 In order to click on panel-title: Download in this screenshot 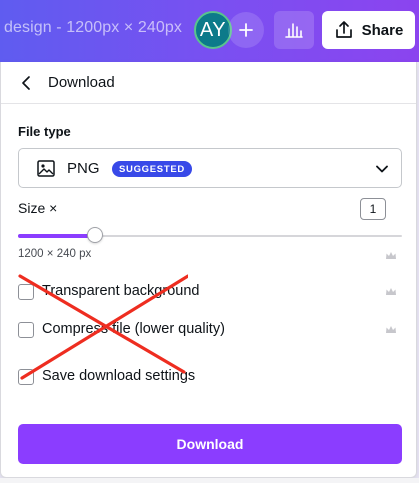, I will do `click(81, 82)`.